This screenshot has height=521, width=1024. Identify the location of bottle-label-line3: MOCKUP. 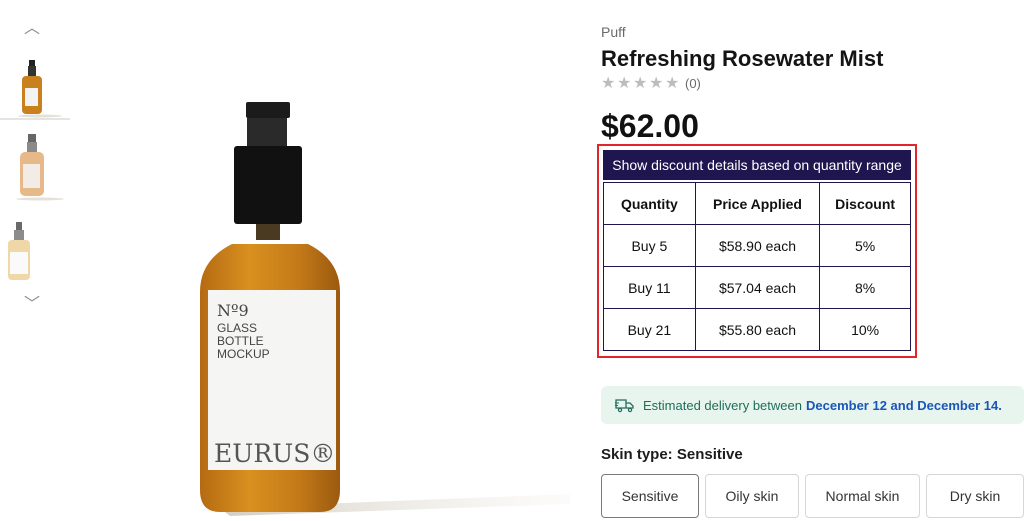
(243, 354).